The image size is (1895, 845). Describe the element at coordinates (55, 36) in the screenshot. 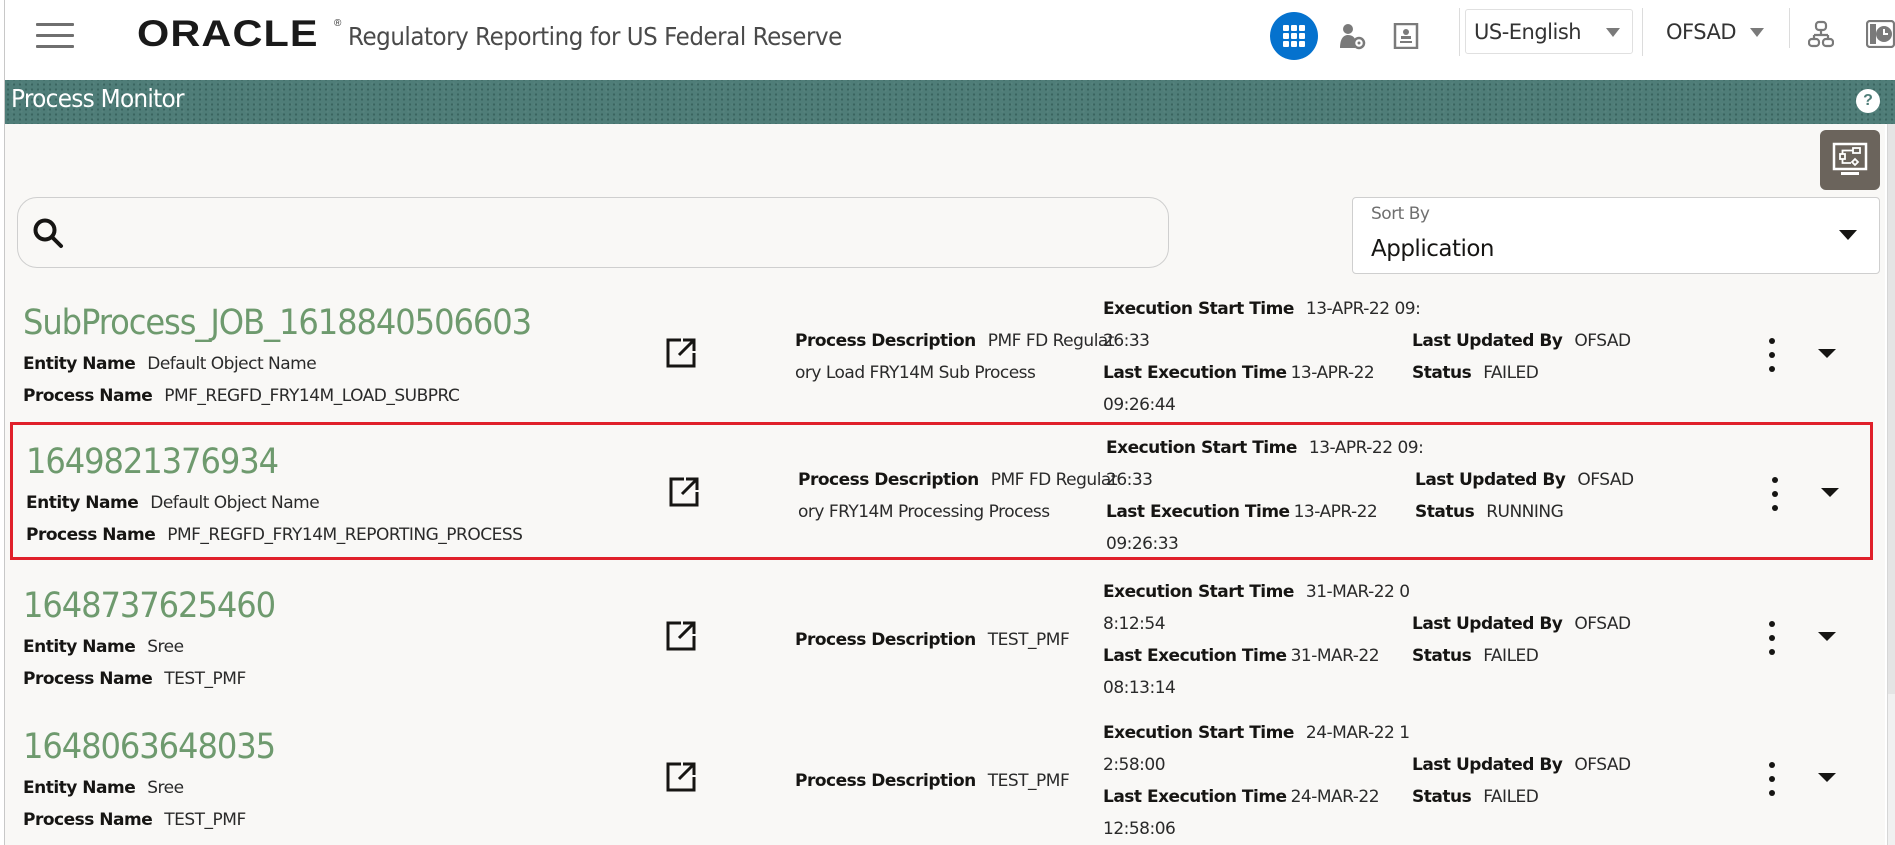

I see `hamburger-menu-icon` at that location.